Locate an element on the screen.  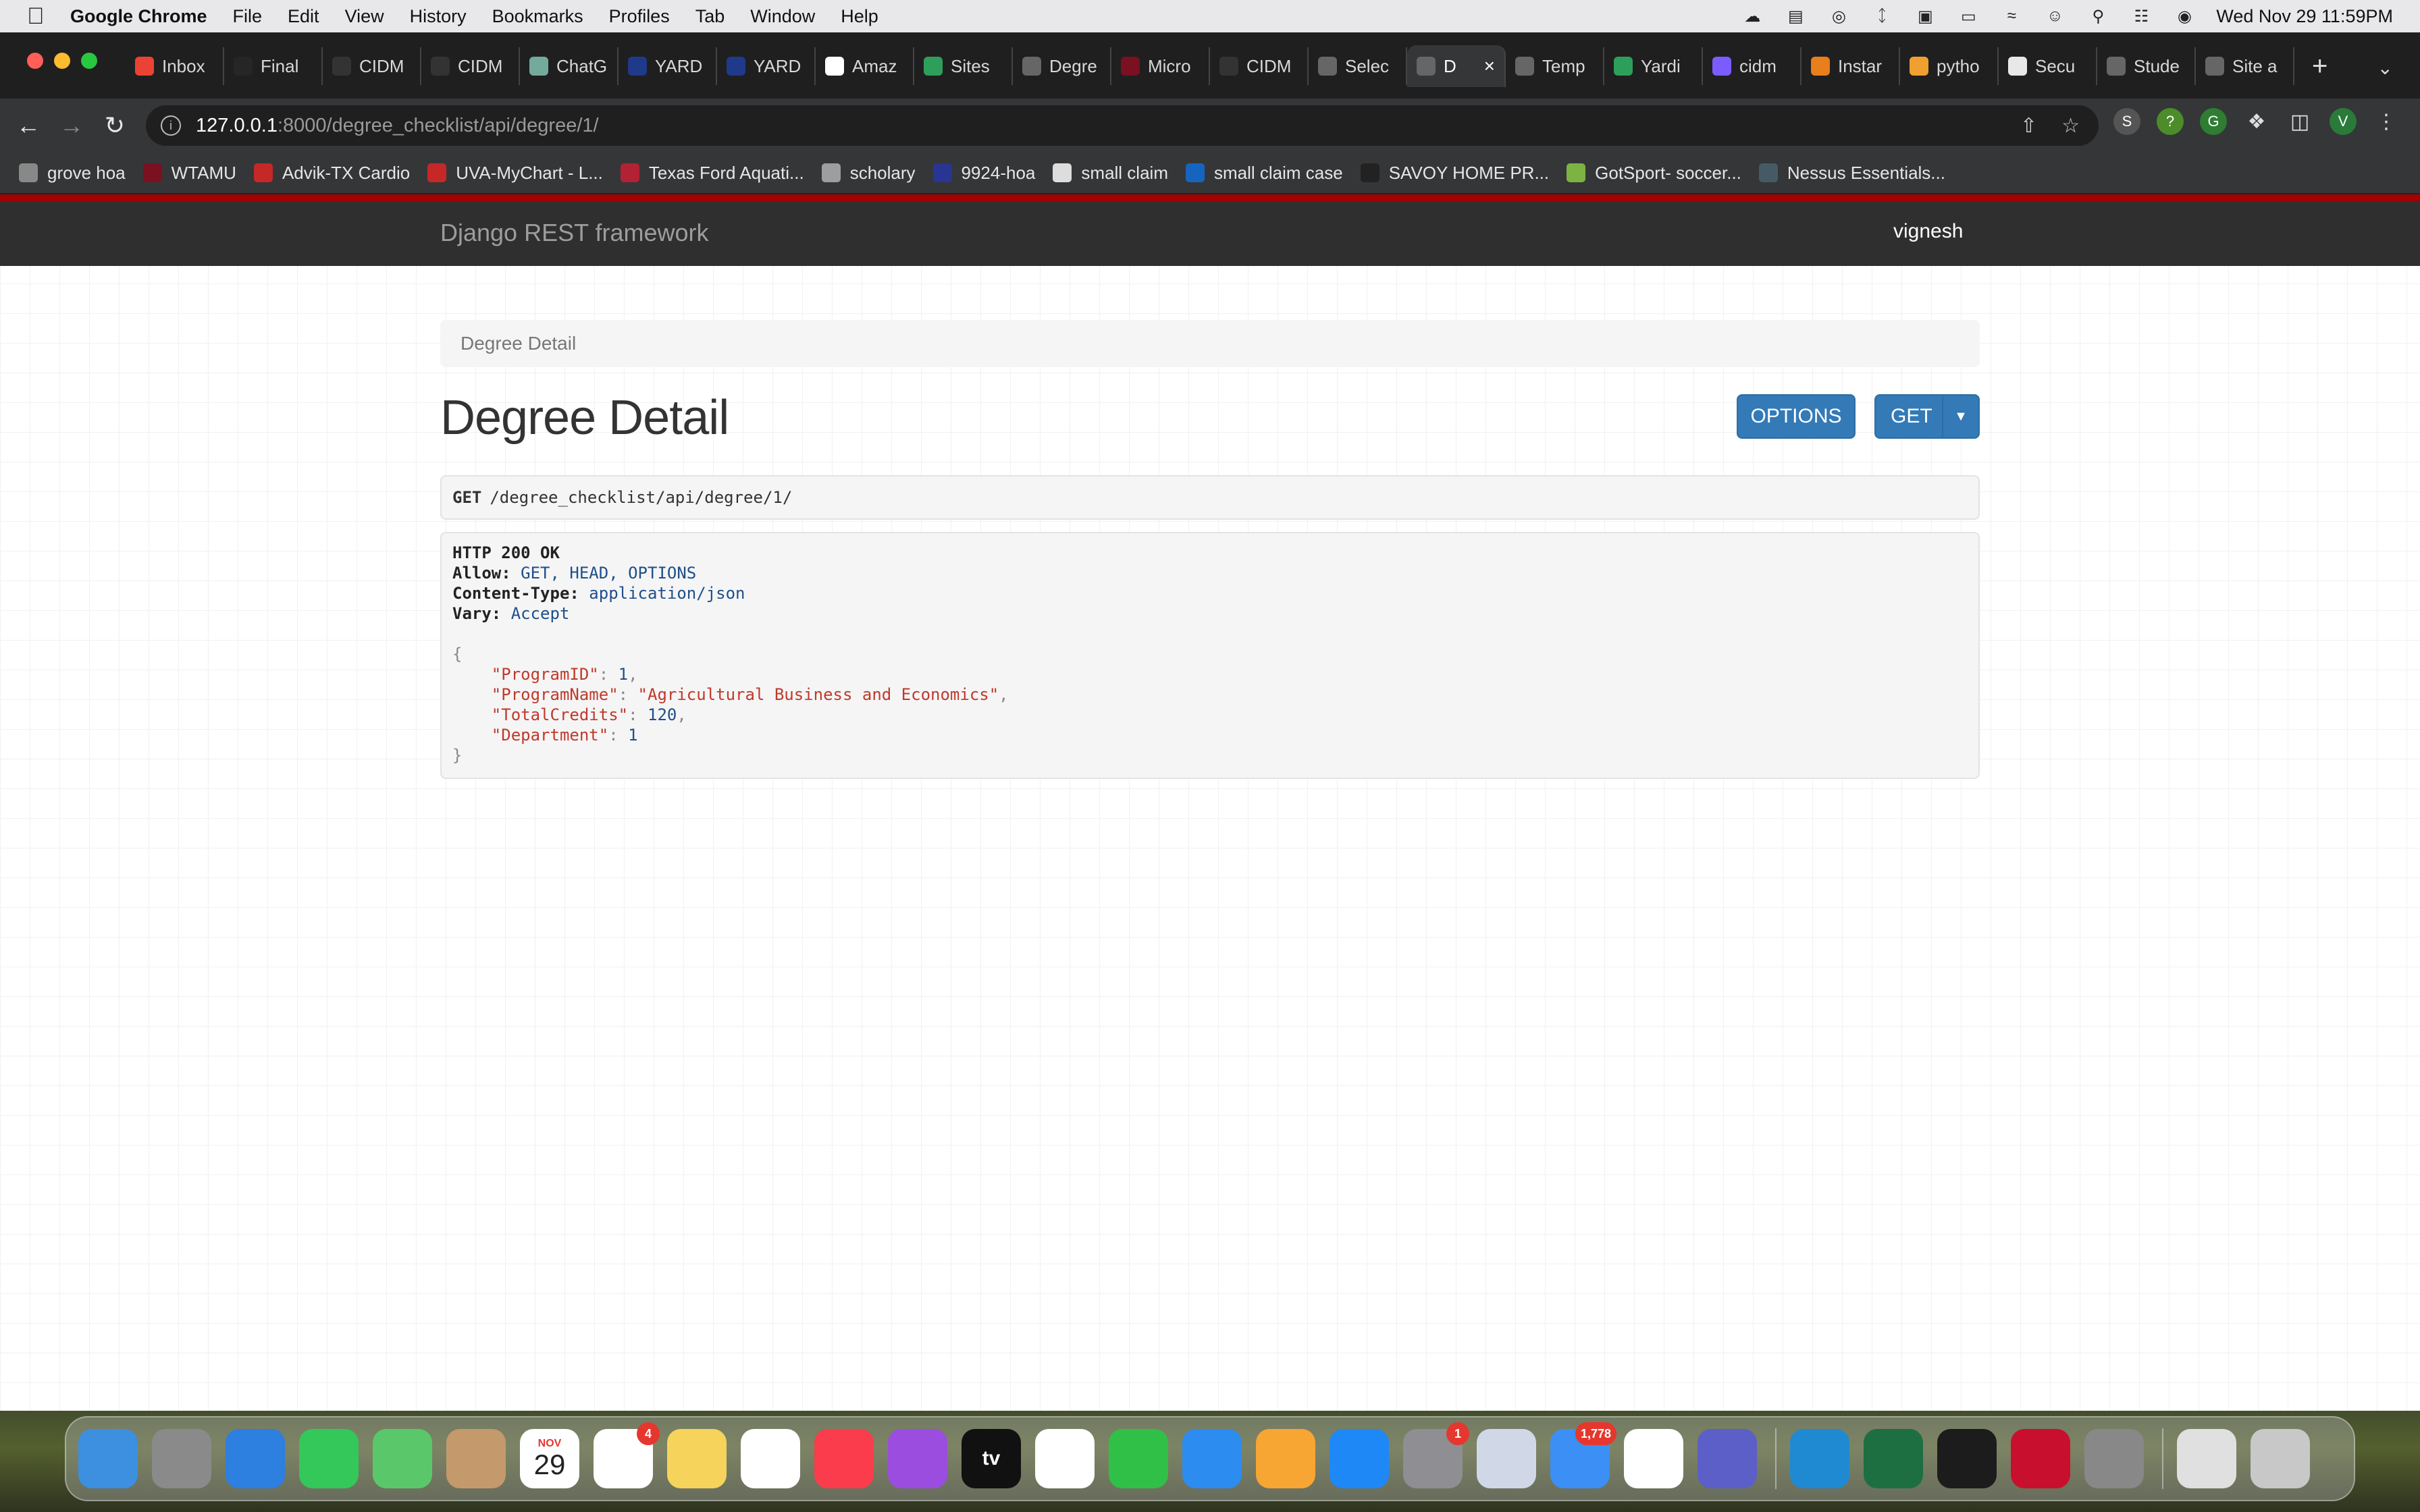
freeform-icon is located at coordinates (770, 1458).